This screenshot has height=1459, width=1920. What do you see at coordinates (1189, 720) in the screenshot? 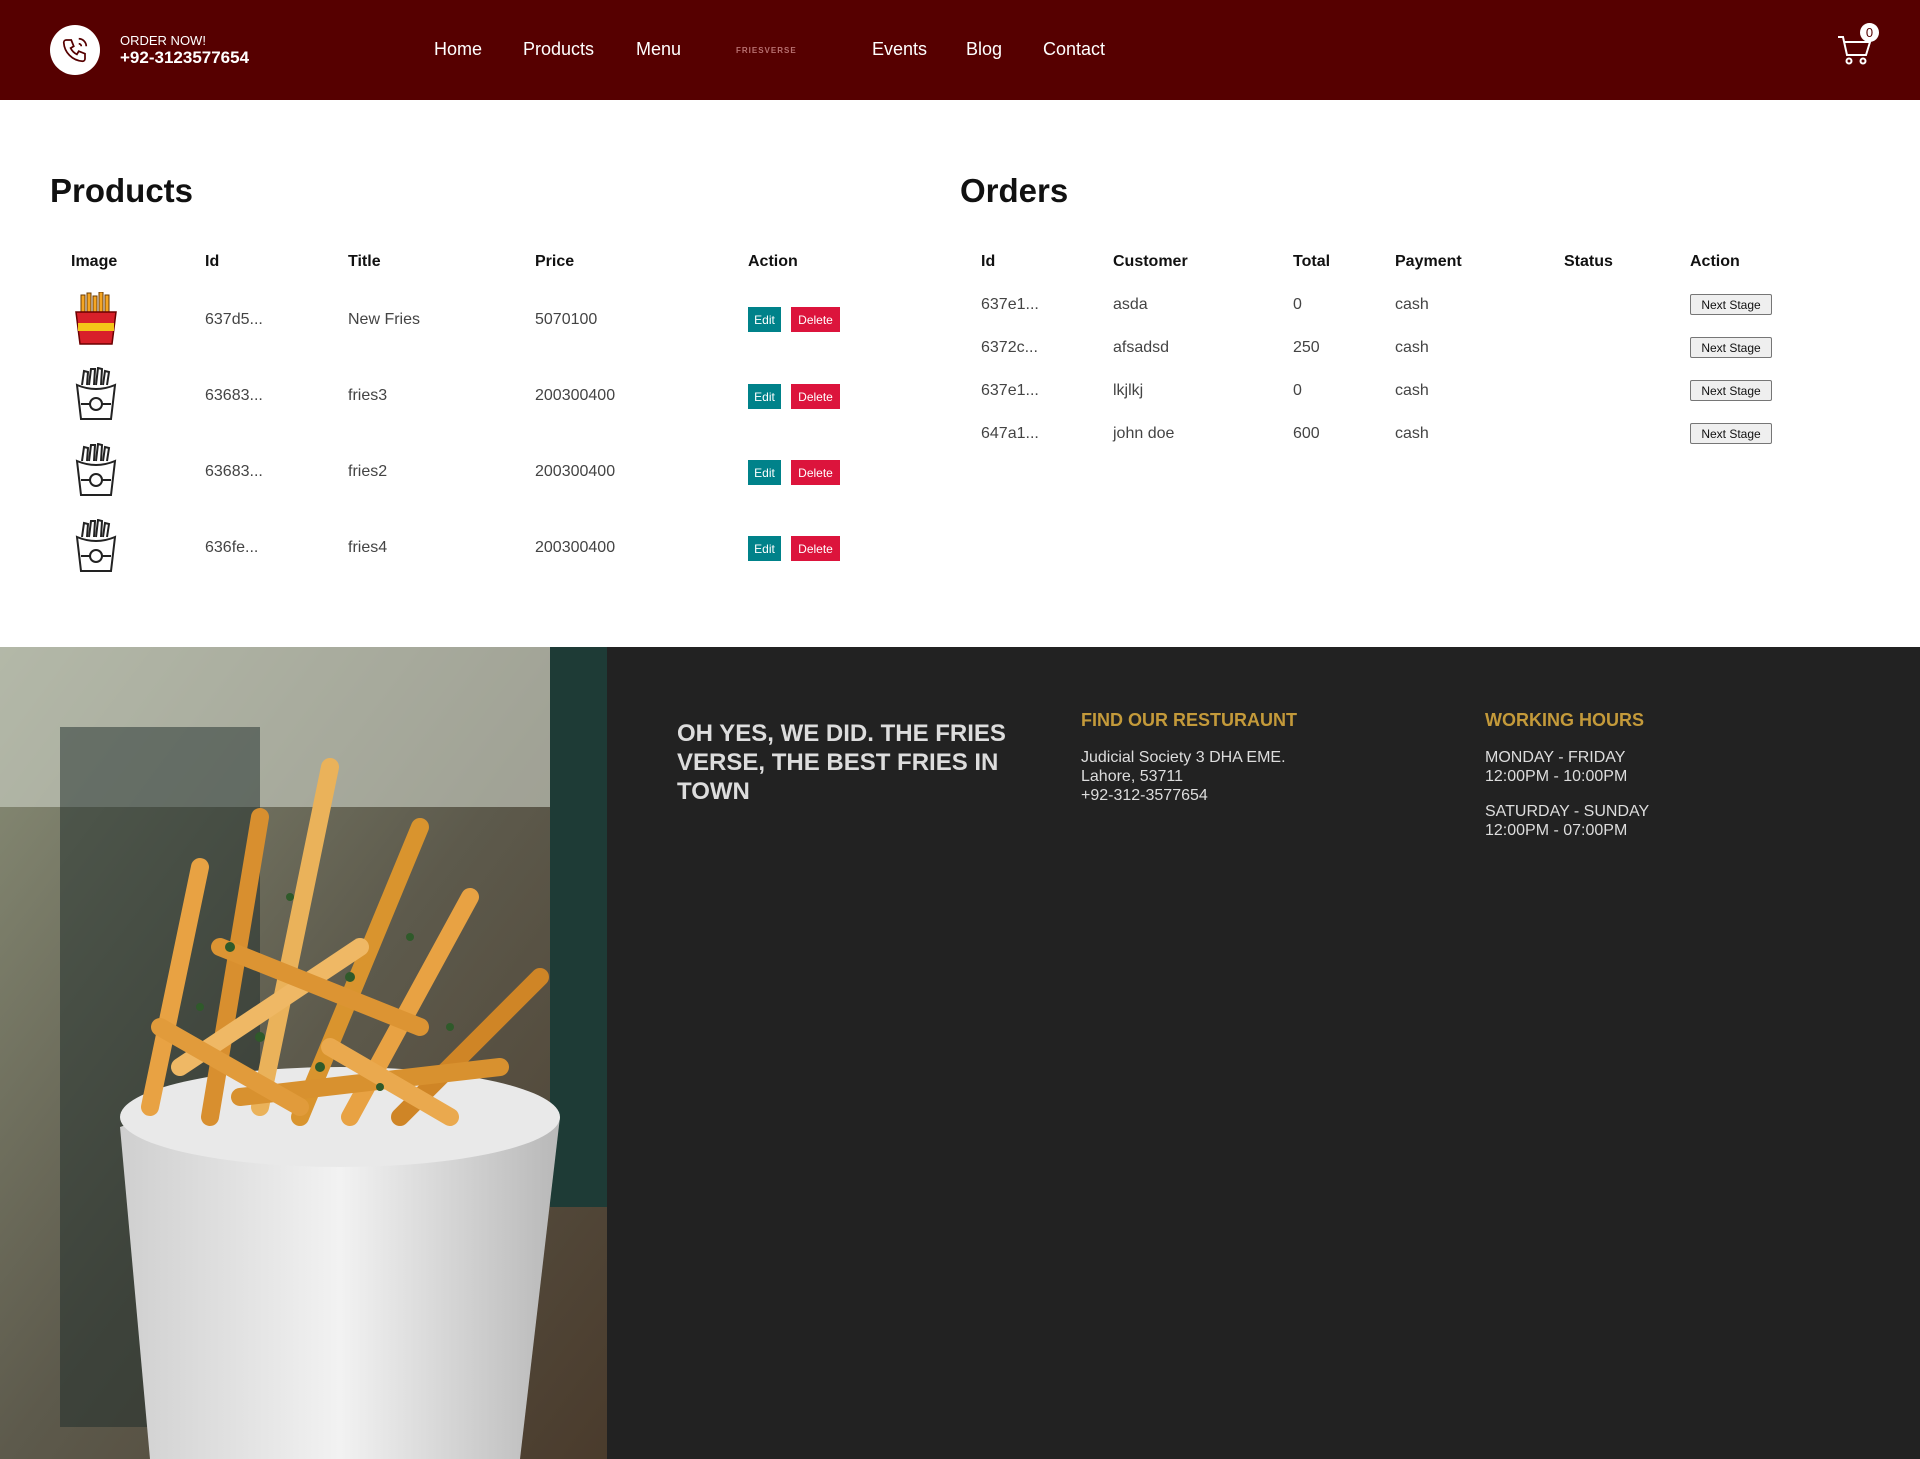
I see `find-restaurant-heading: FIND OUR RESTURAUNT` at bounding box center [1189, 720].